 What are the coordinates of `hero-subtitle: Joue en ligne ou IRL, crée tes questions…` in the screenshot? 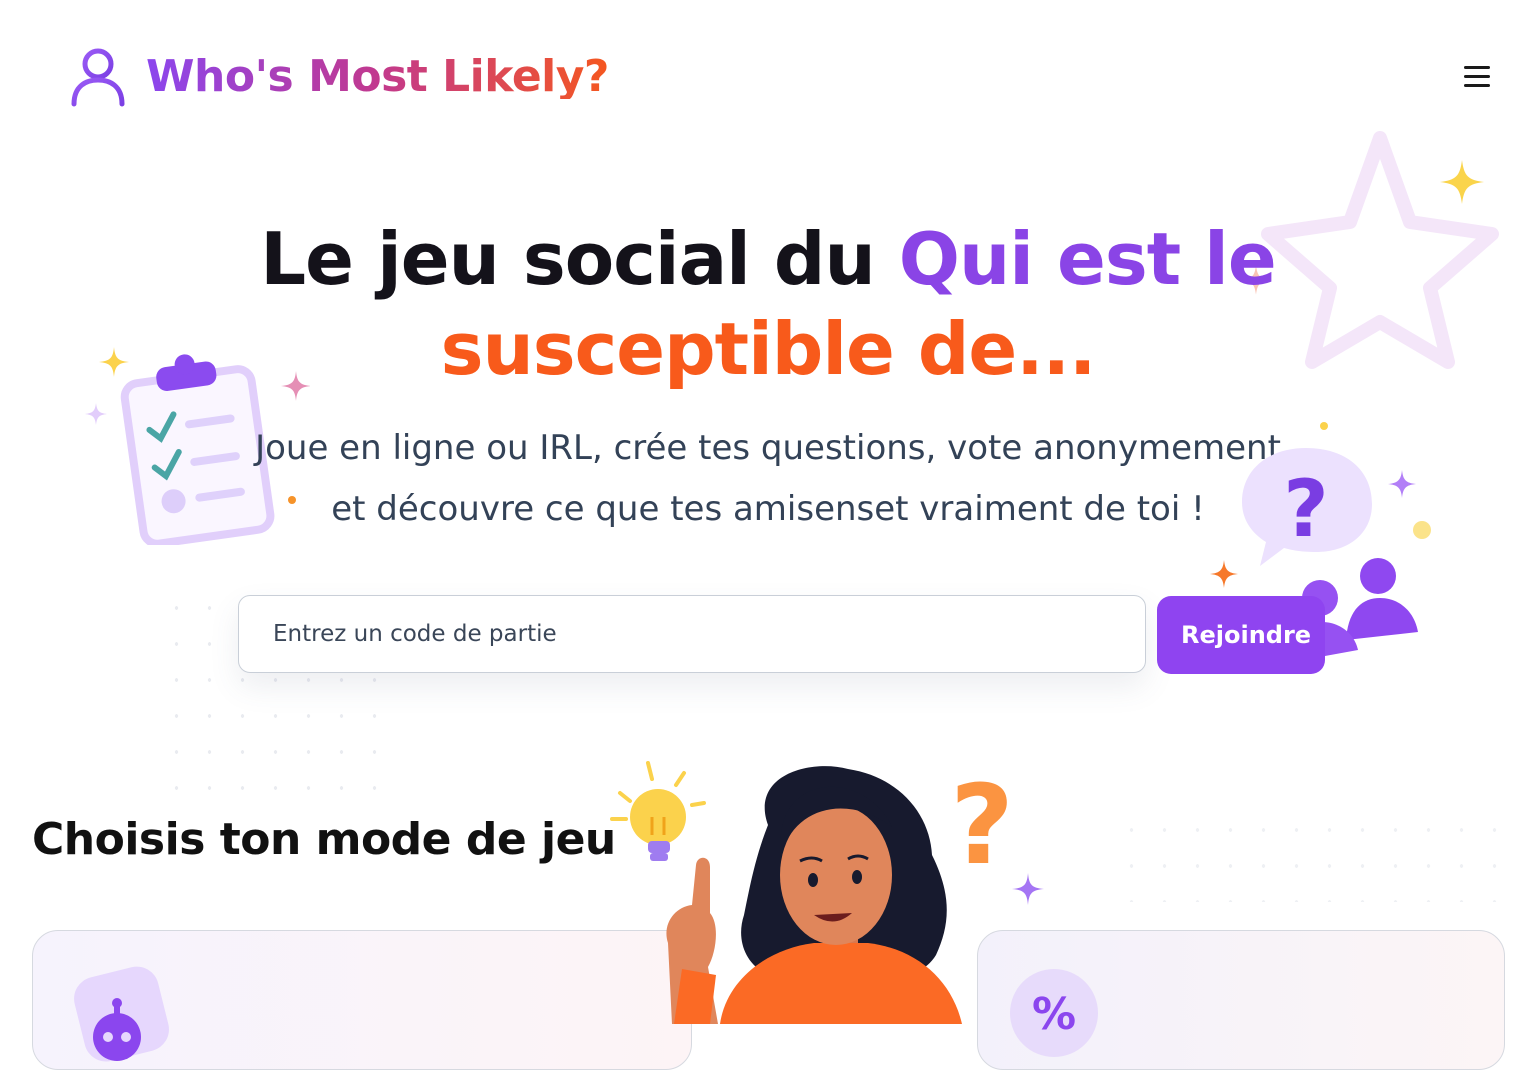 It's located at (768, 479).